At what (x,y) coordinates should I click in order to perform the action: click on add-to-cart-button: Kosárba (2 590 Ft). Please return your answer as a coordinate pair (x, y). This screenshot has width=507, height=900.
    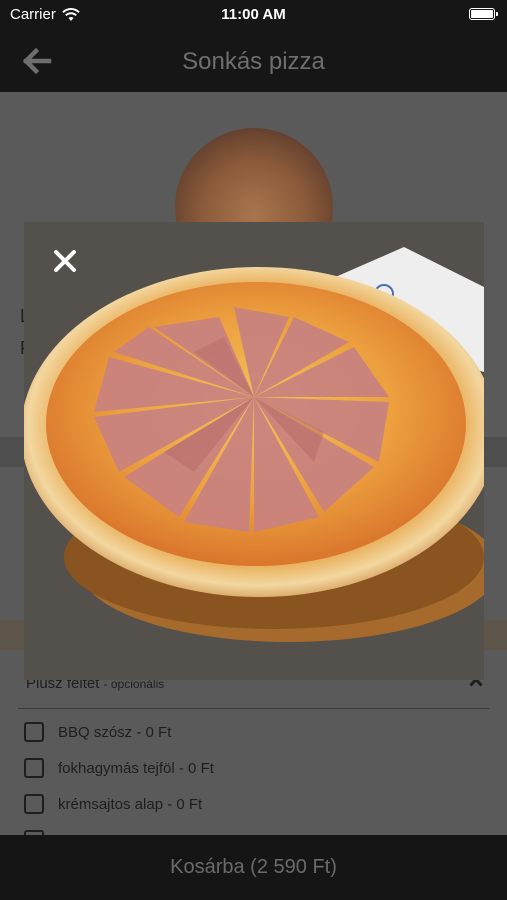
    Looking at the image, I should click on (253, 867).